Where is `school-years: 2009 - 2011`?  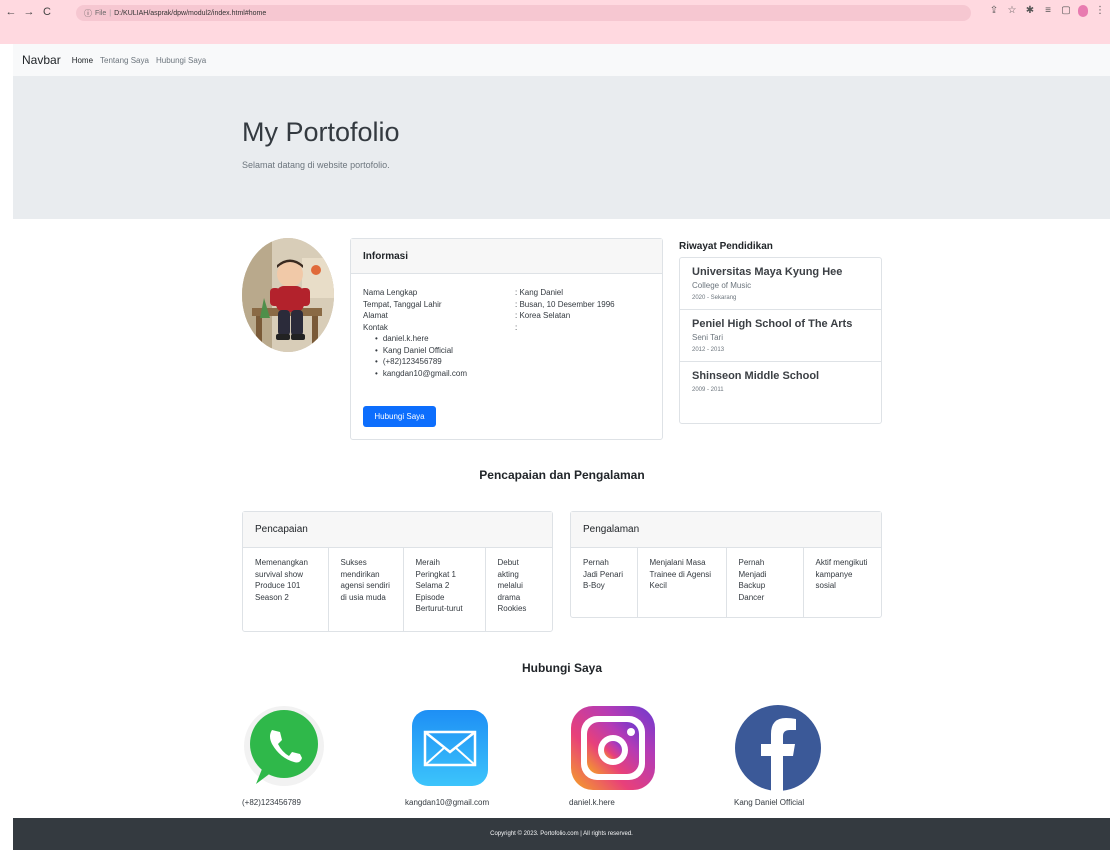 school-years: 2009 - 2011 is located at coordinates (708, 390).